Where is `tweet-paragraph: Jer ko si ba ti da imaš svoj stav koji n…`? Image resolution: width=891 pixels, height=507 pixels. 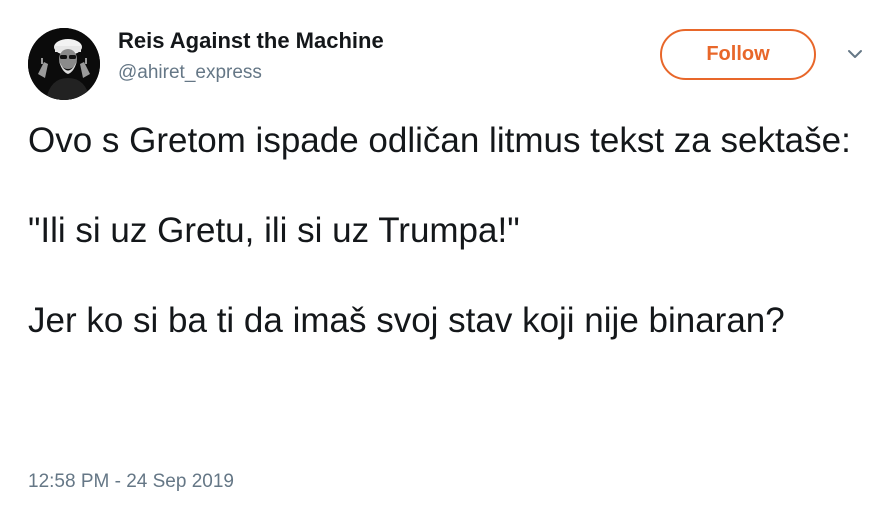 tweet-paragraph: Jer ko si ba ti da imaš svoj stav koji n… is located at coordinates (406, 320).